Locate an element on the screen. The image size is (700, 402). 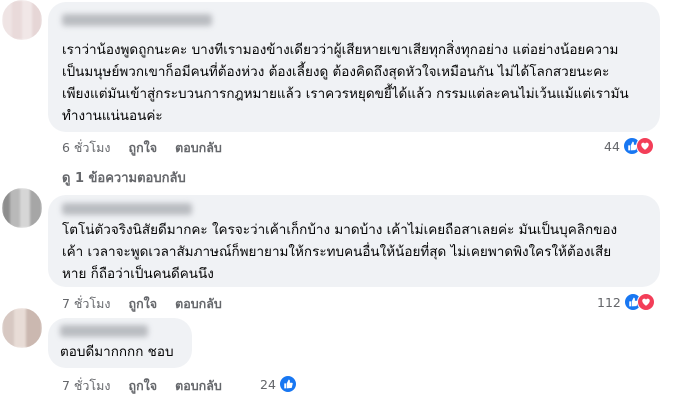
view-replies-link: ดู 1 ข้อความตอบกลับ is located at coordinates (124, 177).